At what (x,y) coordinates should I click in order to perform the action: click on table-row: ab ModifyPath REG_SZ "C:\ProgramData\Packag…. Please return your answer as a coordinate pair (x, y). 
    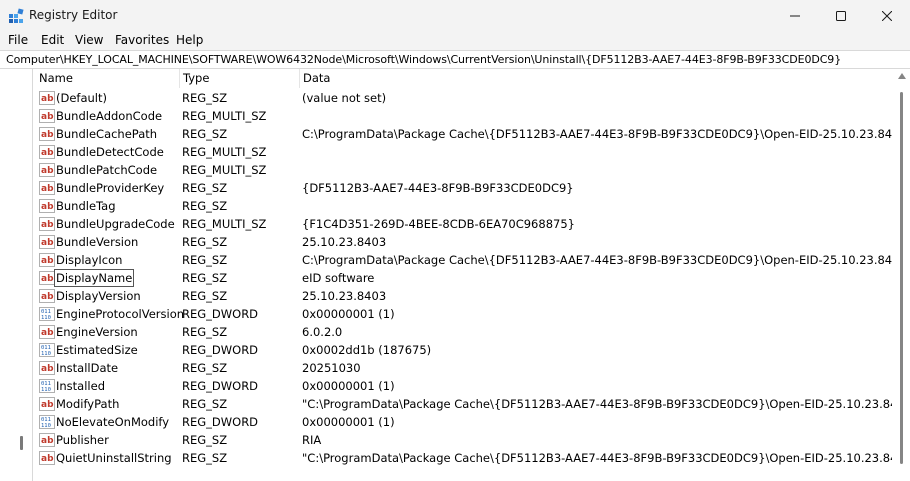
    Looking at the image, I should click on (464, 404).